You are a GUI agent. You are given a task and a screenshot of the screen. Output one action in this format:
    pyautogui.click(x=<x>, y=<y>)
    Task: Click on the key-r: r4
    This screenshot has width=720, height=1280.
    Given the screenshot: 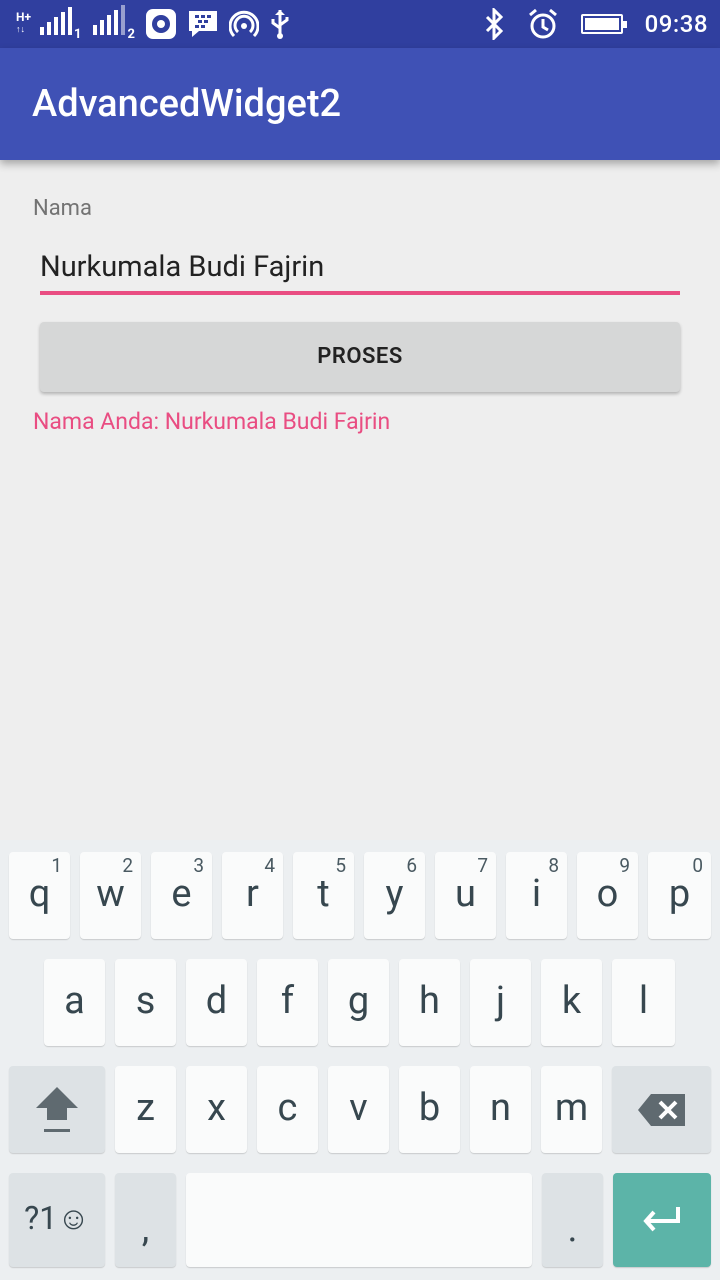 What is the action you would take?
    pyautogui.click(x=252, y=895)
    